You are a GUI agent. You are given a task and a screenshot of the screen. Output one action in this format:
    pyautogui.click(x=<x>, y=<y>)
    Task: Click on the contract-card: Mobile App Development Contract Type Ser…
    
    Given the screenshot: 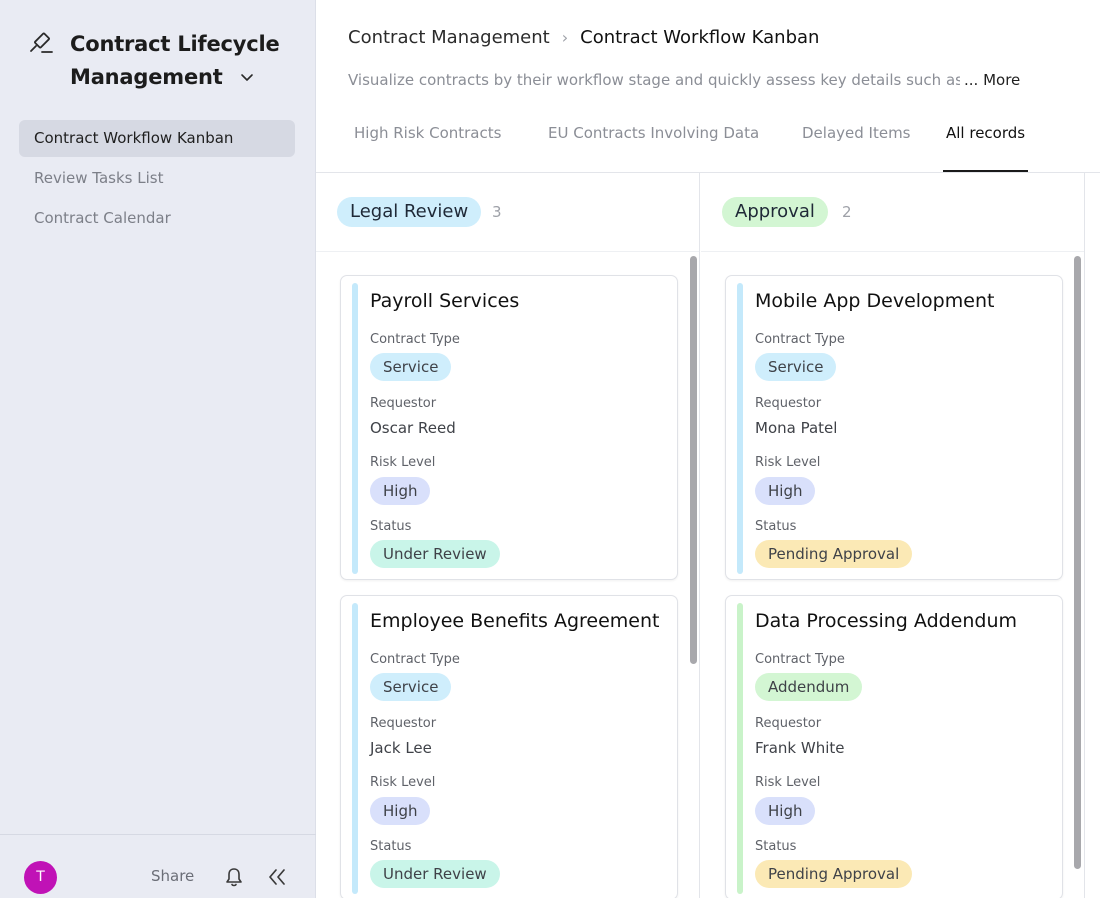 What is the action you would take?
    pyautogui.click(x=894, y=427)
    